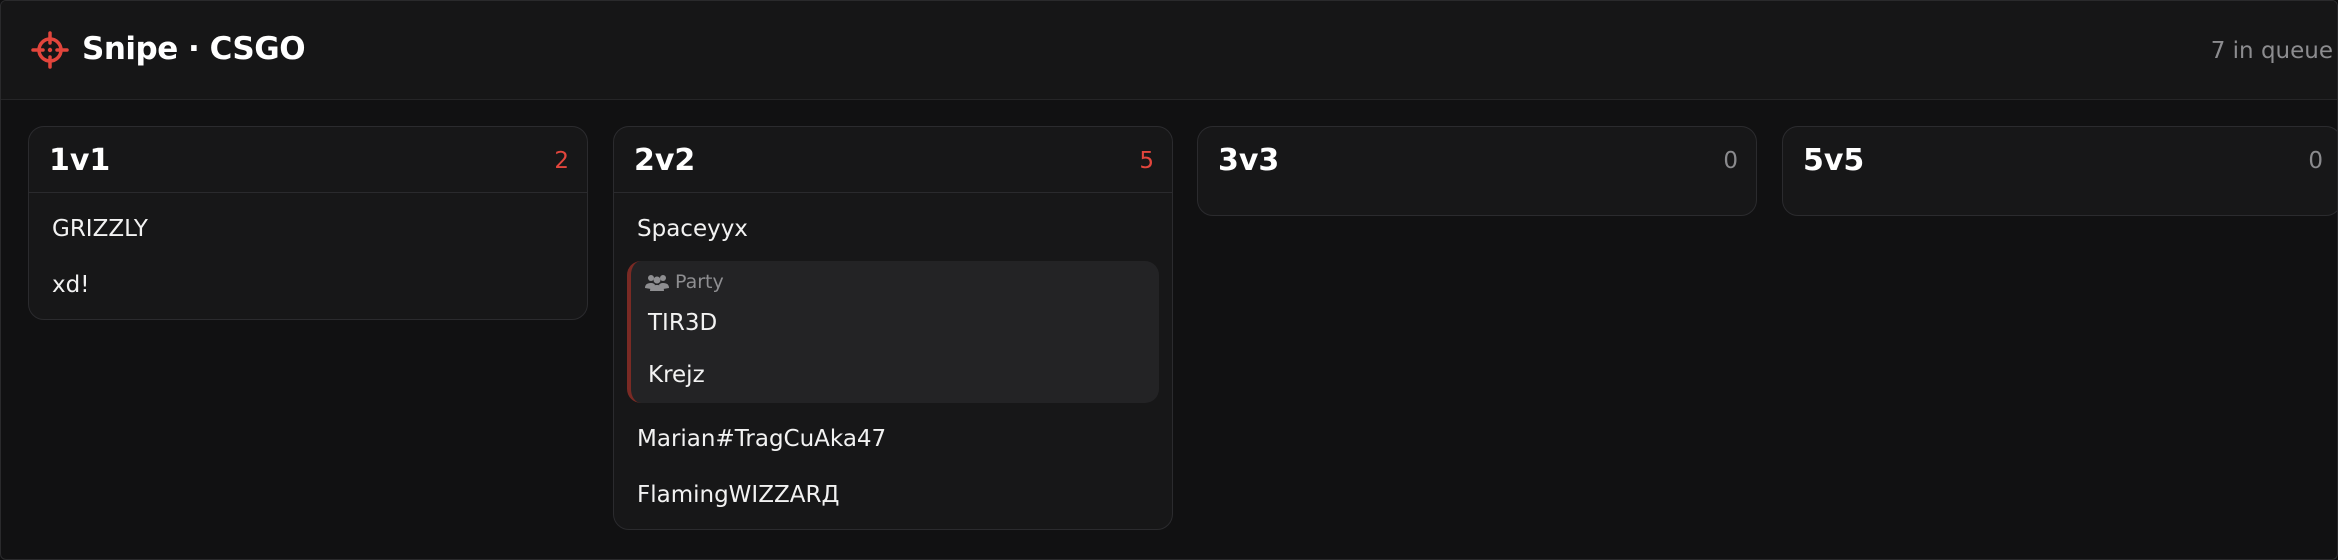  I want to click on mode-title: 2v2, so click(665, 160).